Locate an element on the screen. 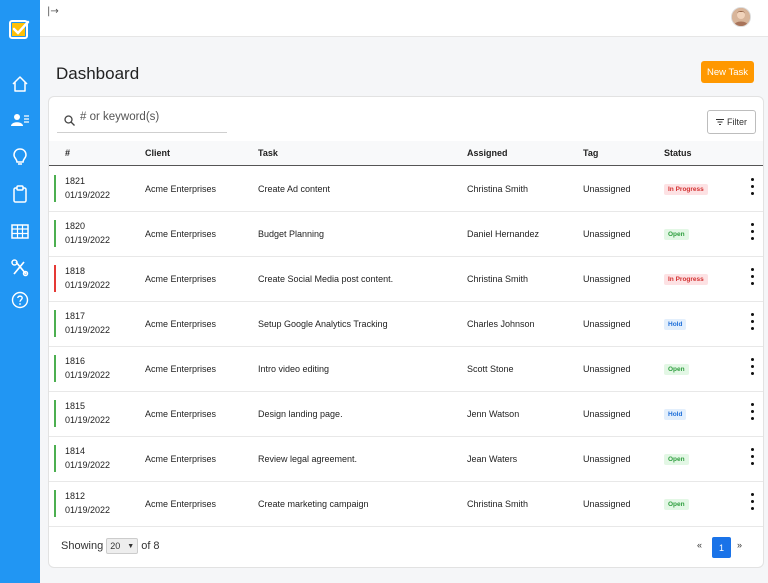  assigned-cell: Jenn Watson is located at coordinates (493, 414).